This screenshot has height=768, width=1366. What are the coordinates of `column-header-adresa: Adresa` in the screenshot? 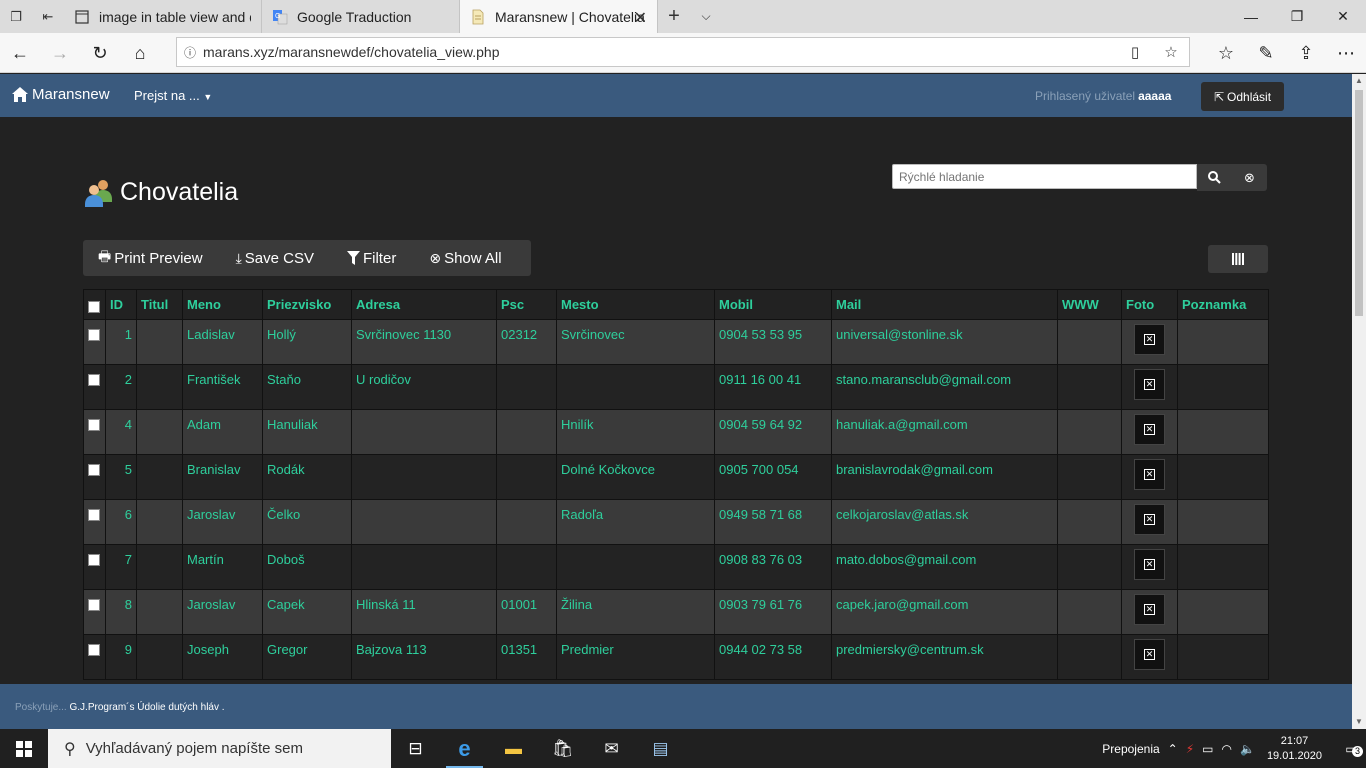 It's located at (424, 304).